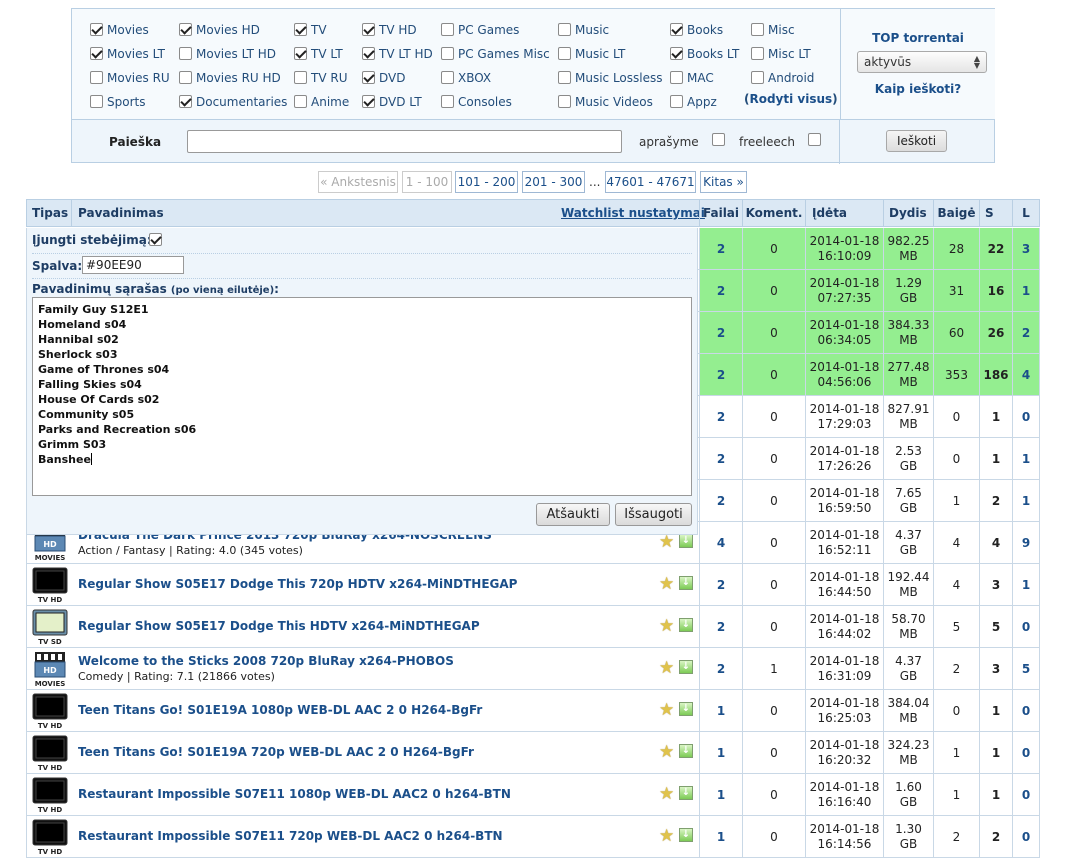 This screenshot has height=859, width=1068. What do you see at coordinates (1025, 248) in the screenshot?
I see `leechers-cell: 3` at bounding box center [1025, 248].